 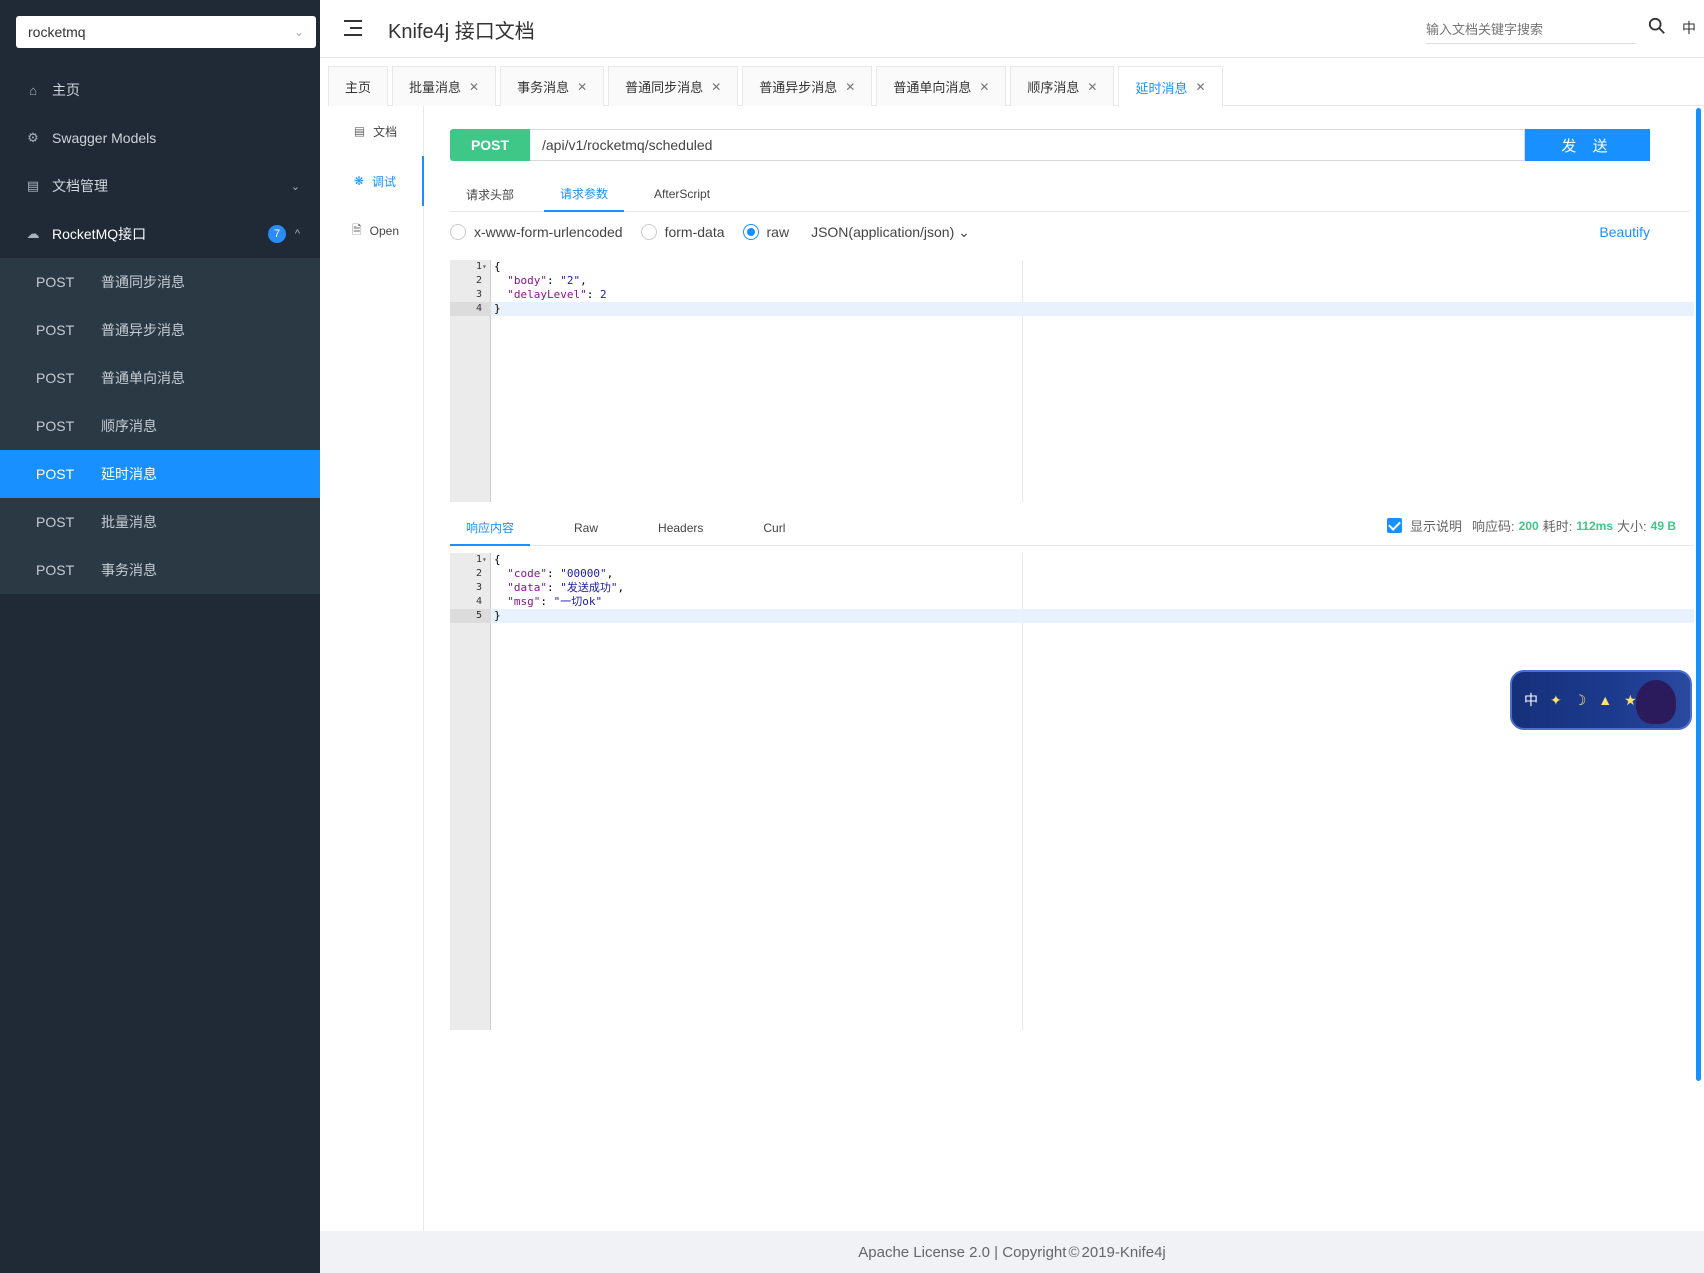 What do you see at coordinates (490, 194) in the screenshot?
I see `tab-request-headers: 请求头部` at bounding box center [490, 194].